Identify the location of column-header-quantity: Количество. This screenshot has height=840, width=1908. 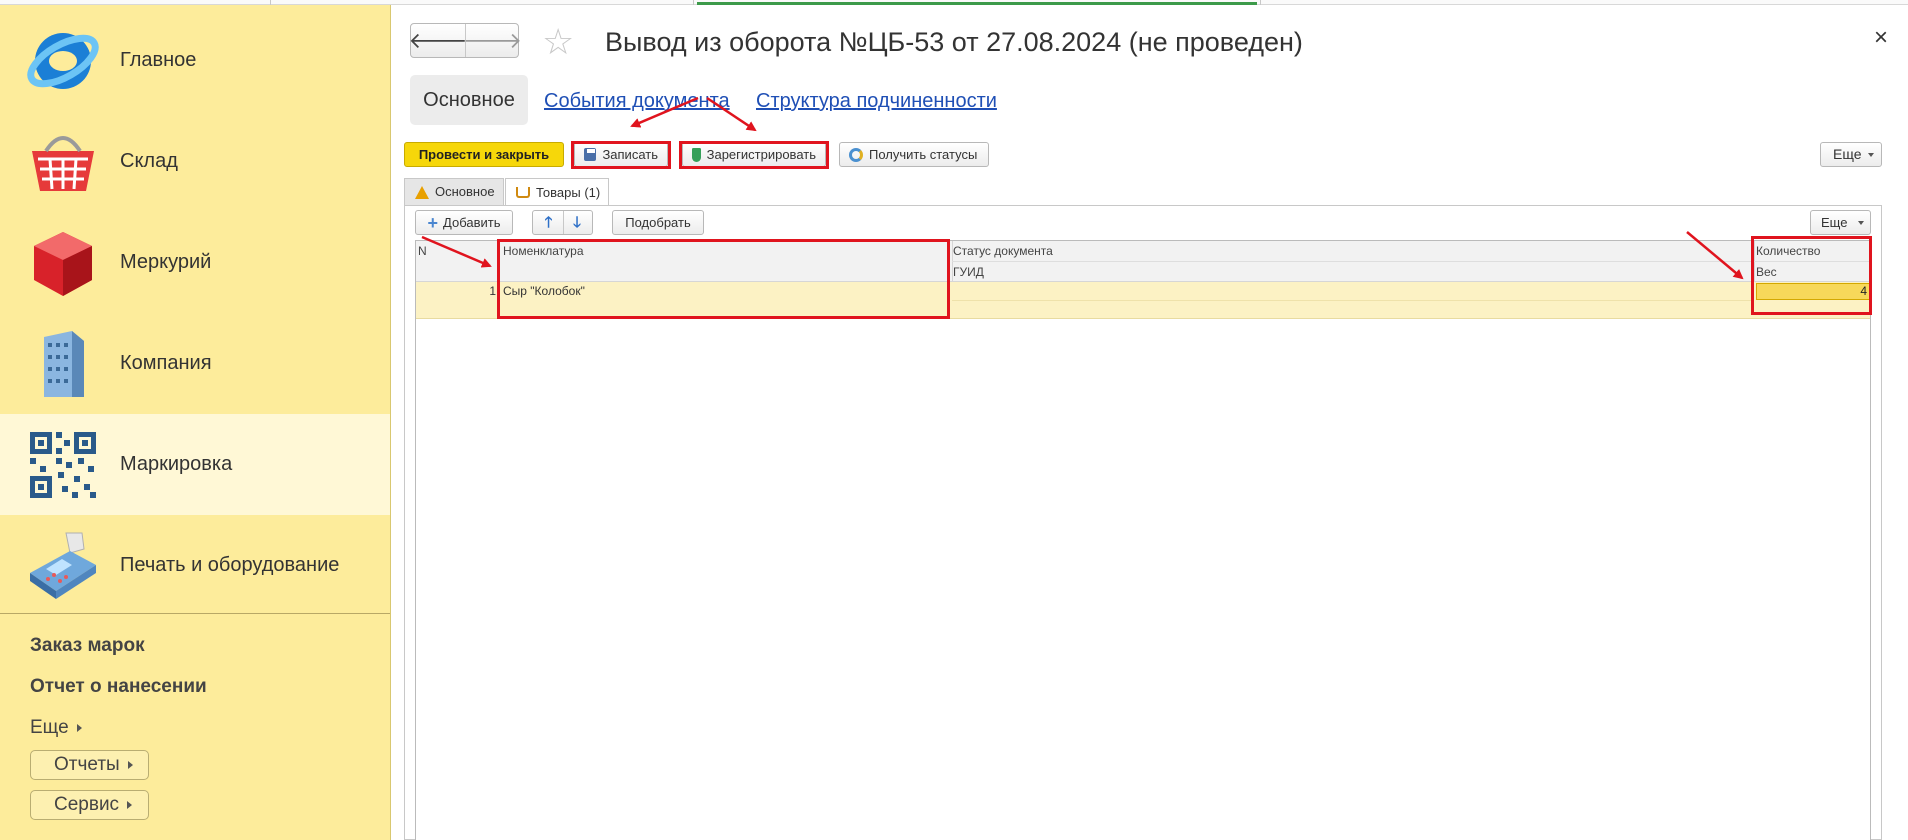
(1788, 251).